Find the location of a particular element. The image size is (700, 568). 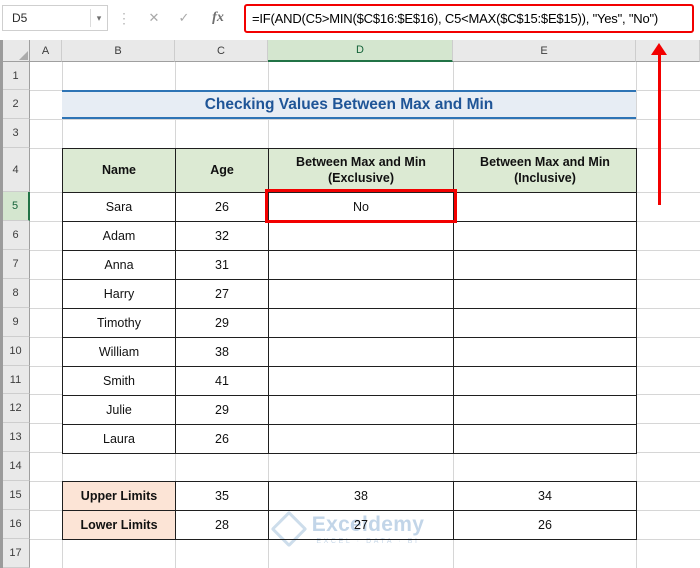

sheet-title-cell: Checking Values Between Max and Min is located at coordinates (349, 104).